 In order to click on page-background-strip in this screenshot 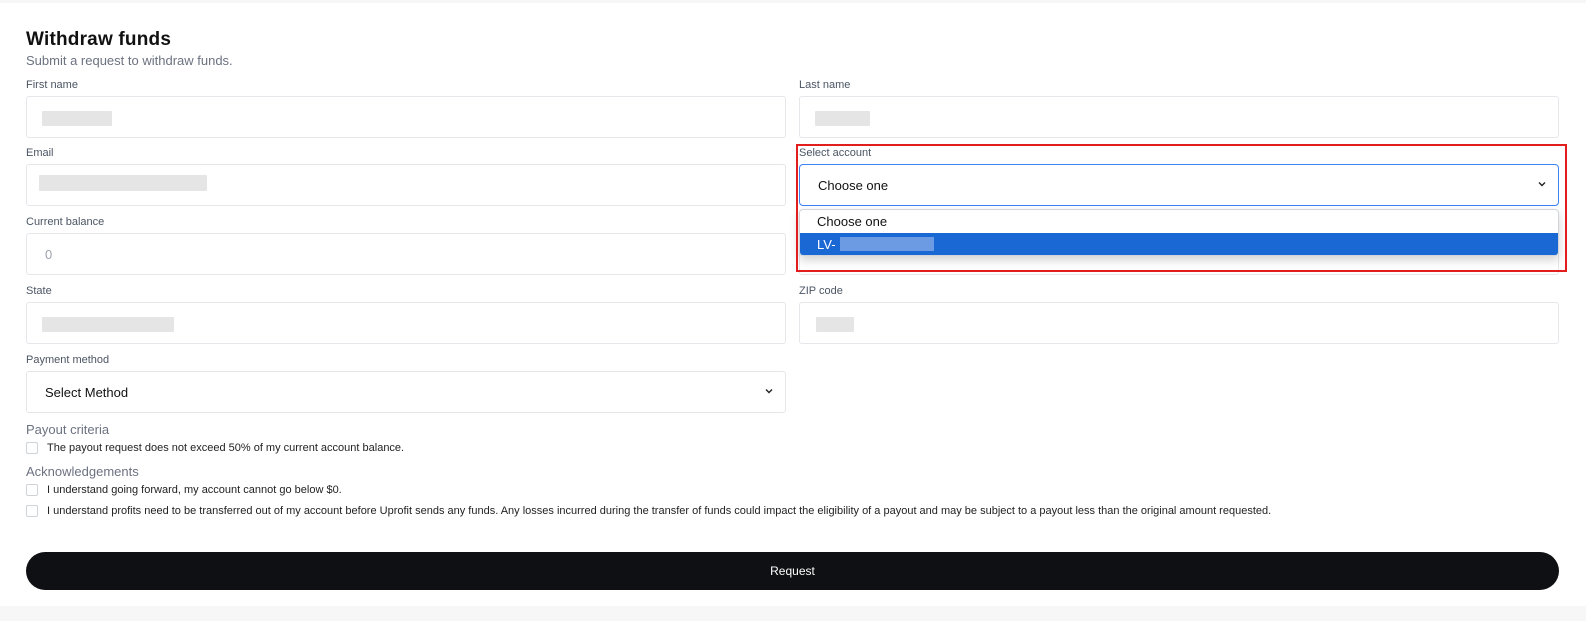, I will do `click(793, 613)`.